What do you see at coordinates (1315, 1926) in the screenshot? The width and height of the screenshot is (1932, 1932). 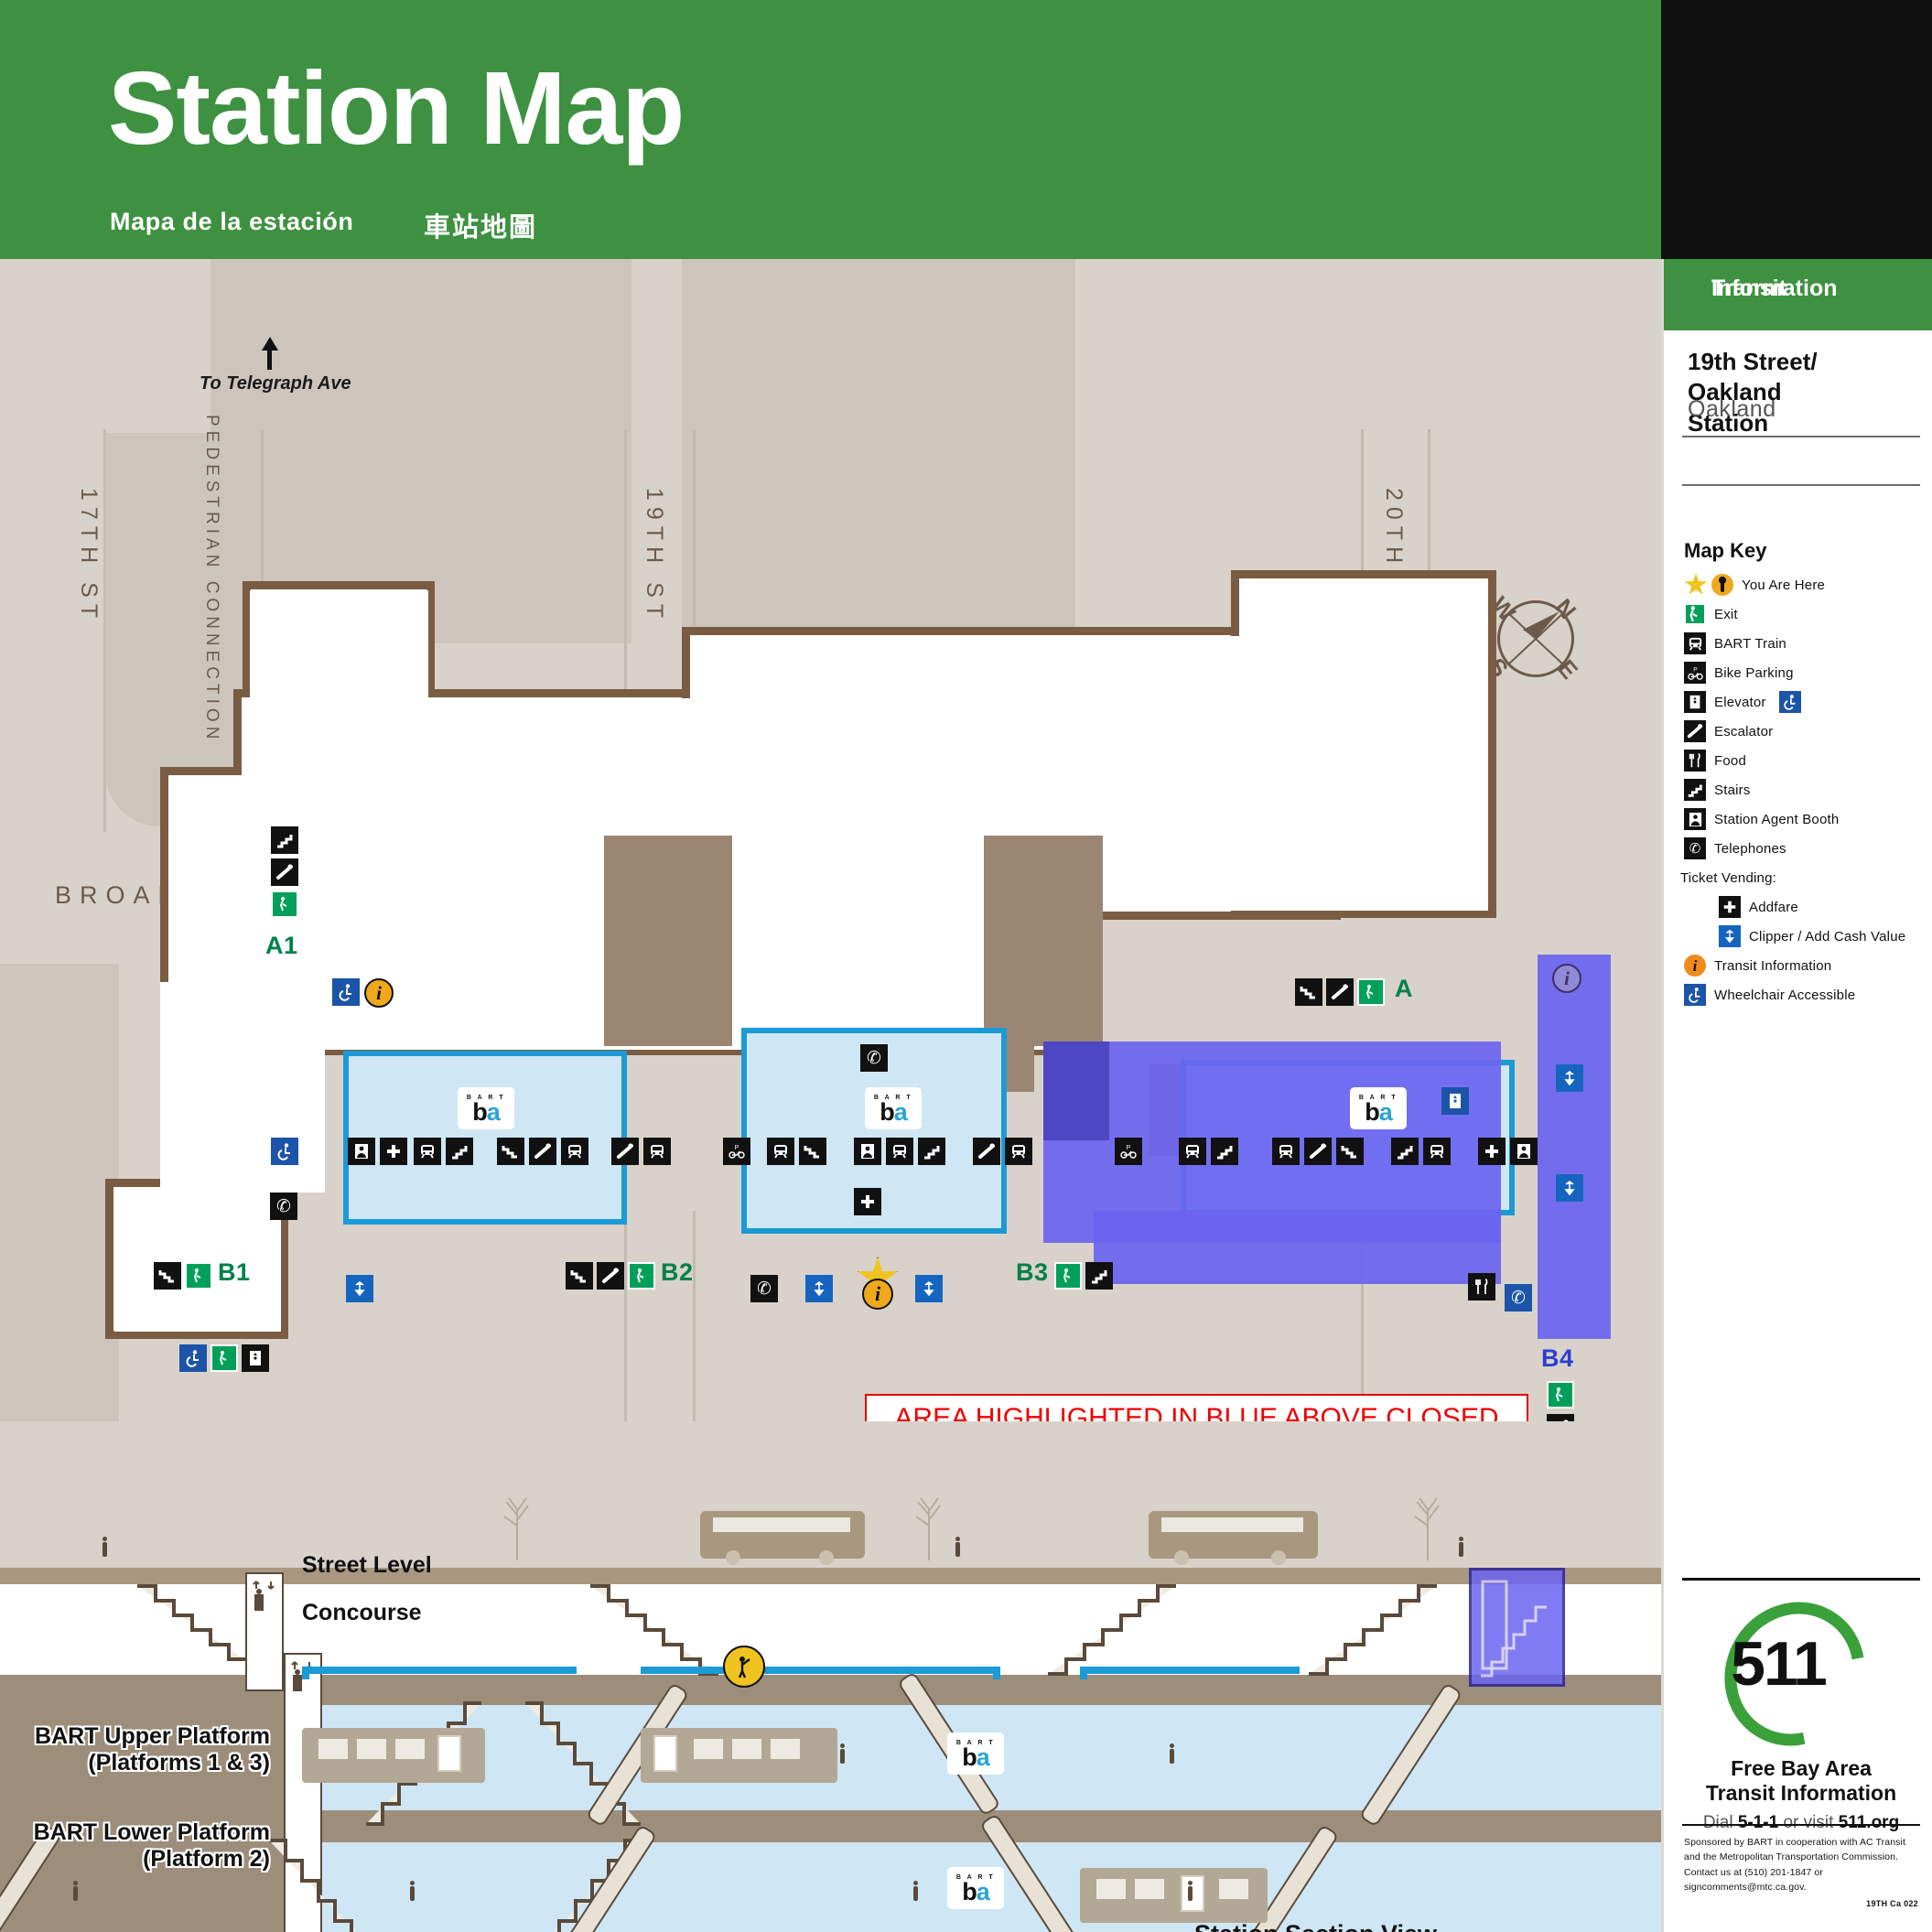 I see `station-section-view-label: Station Section View` at bounding box center [1315, 1926].